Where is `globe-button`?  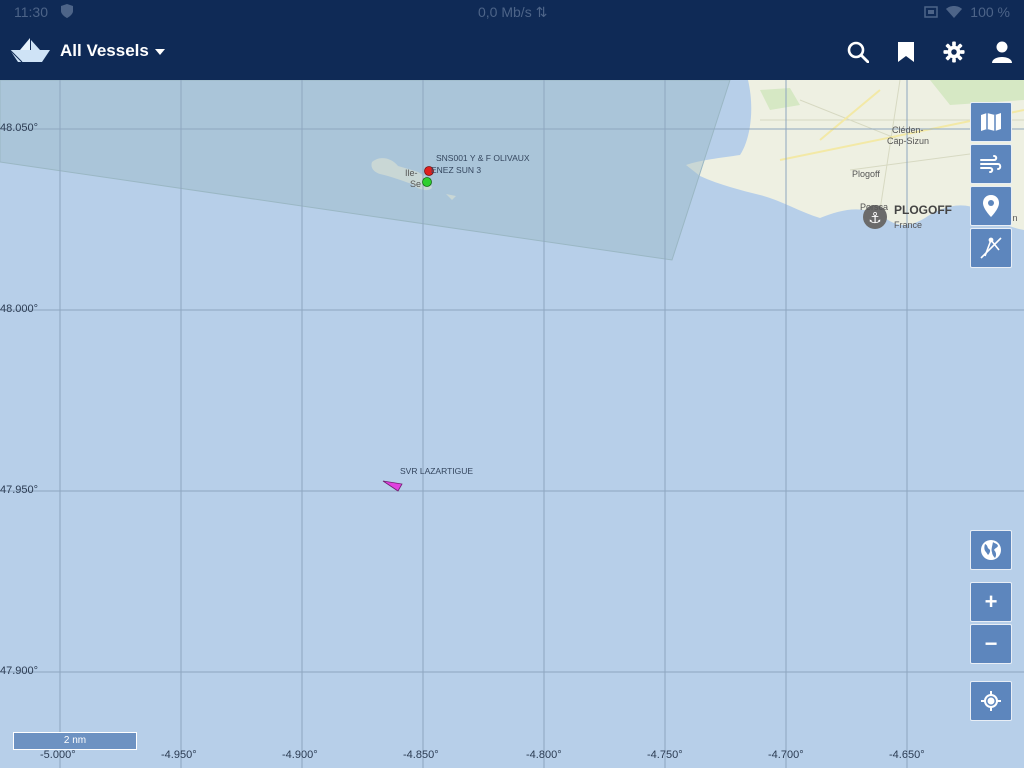
globe-button is located at coordinates (991, 550).